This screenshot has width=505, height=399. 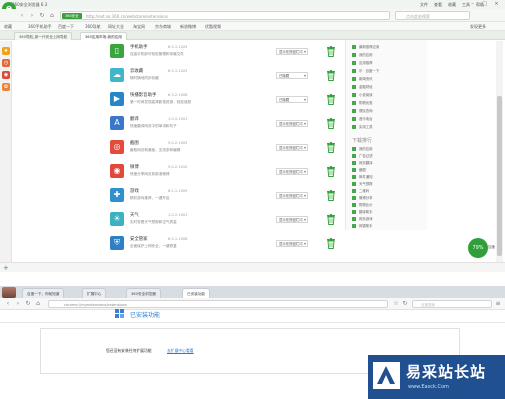 I want to click on panel-list-item: 天气预报, so click(x=362, y=183).